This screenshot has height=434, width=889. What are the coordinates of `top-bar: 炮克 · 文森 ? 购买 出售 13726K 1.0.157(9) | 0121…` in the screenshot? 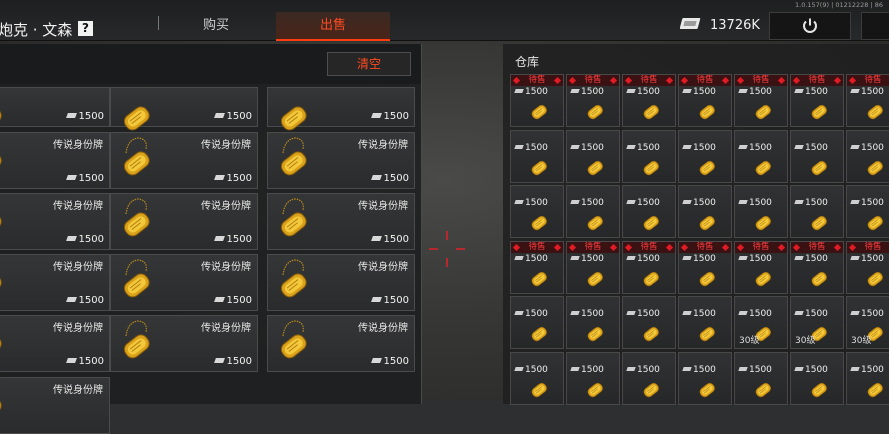 It's located at (444, 20).